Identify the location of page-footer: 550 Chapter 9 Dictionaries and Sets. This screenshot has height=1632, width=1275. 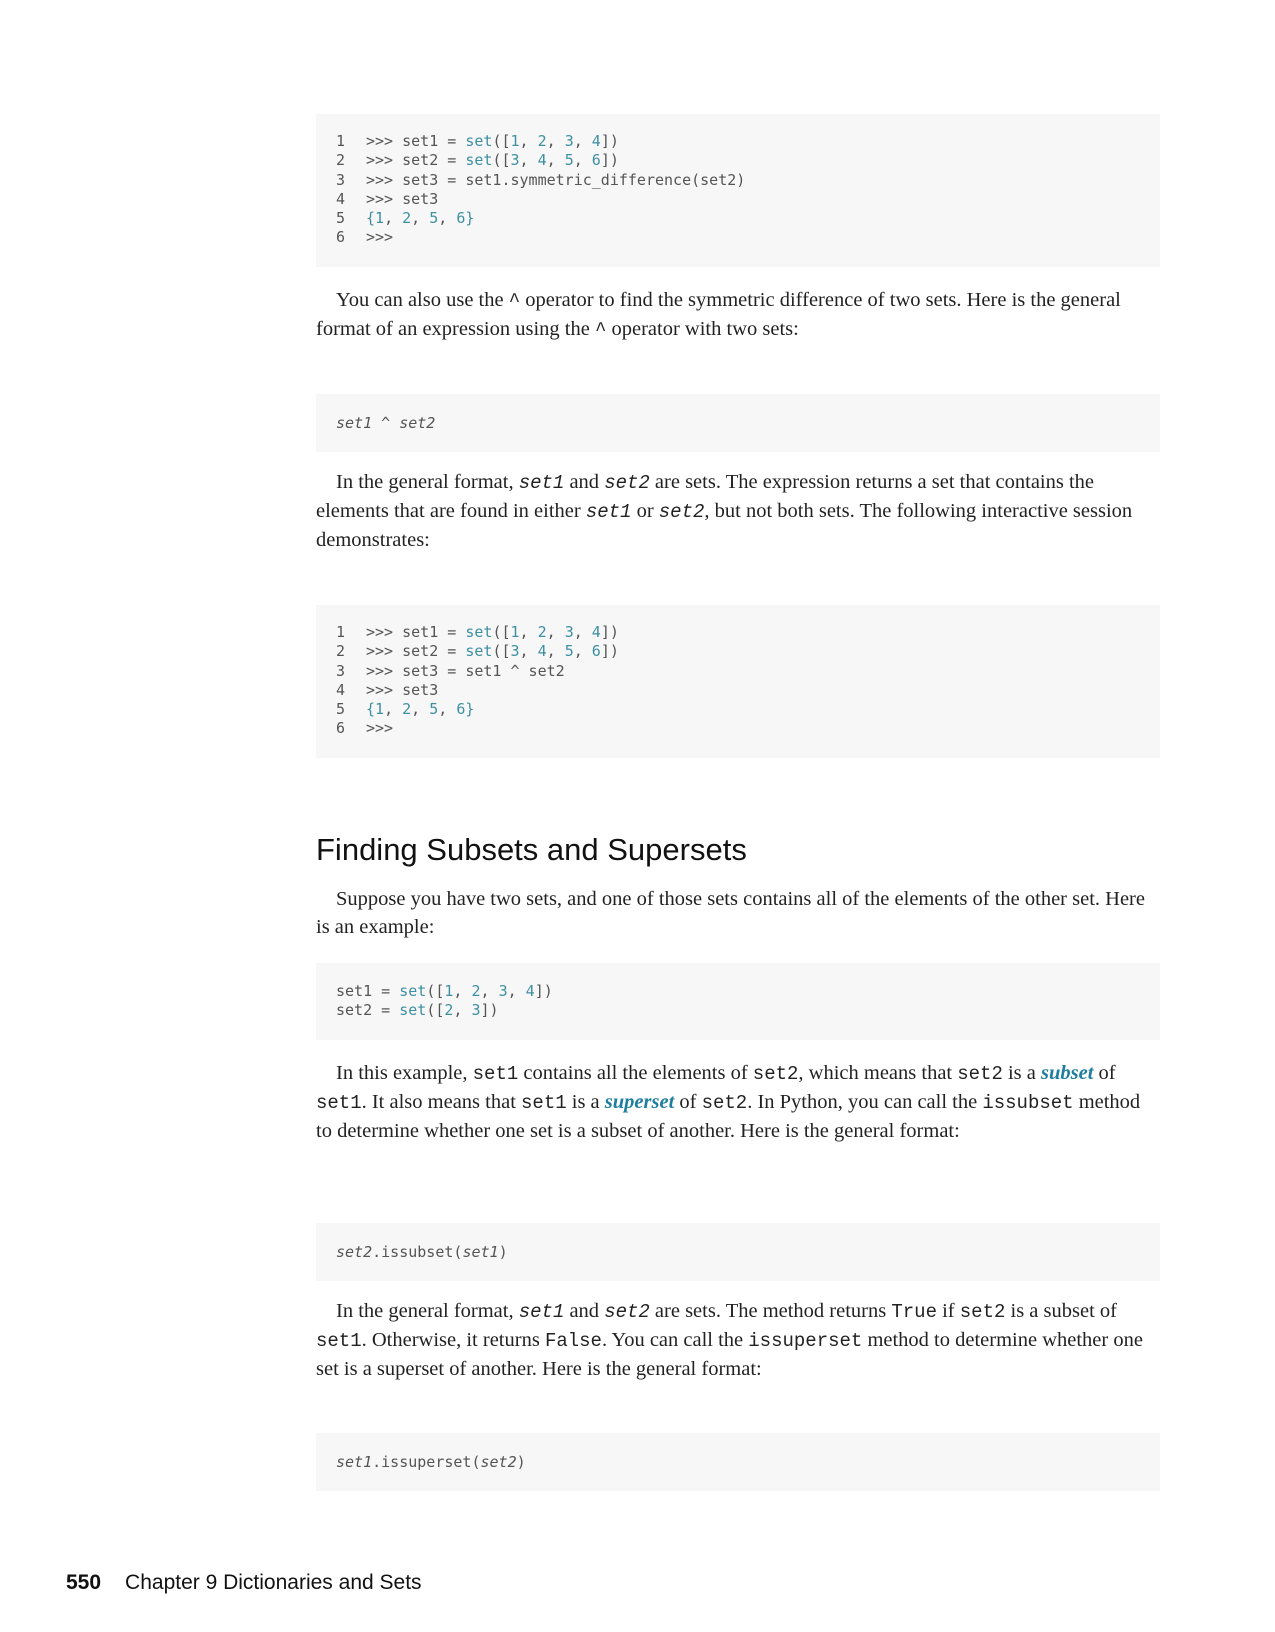
(244, 1583).